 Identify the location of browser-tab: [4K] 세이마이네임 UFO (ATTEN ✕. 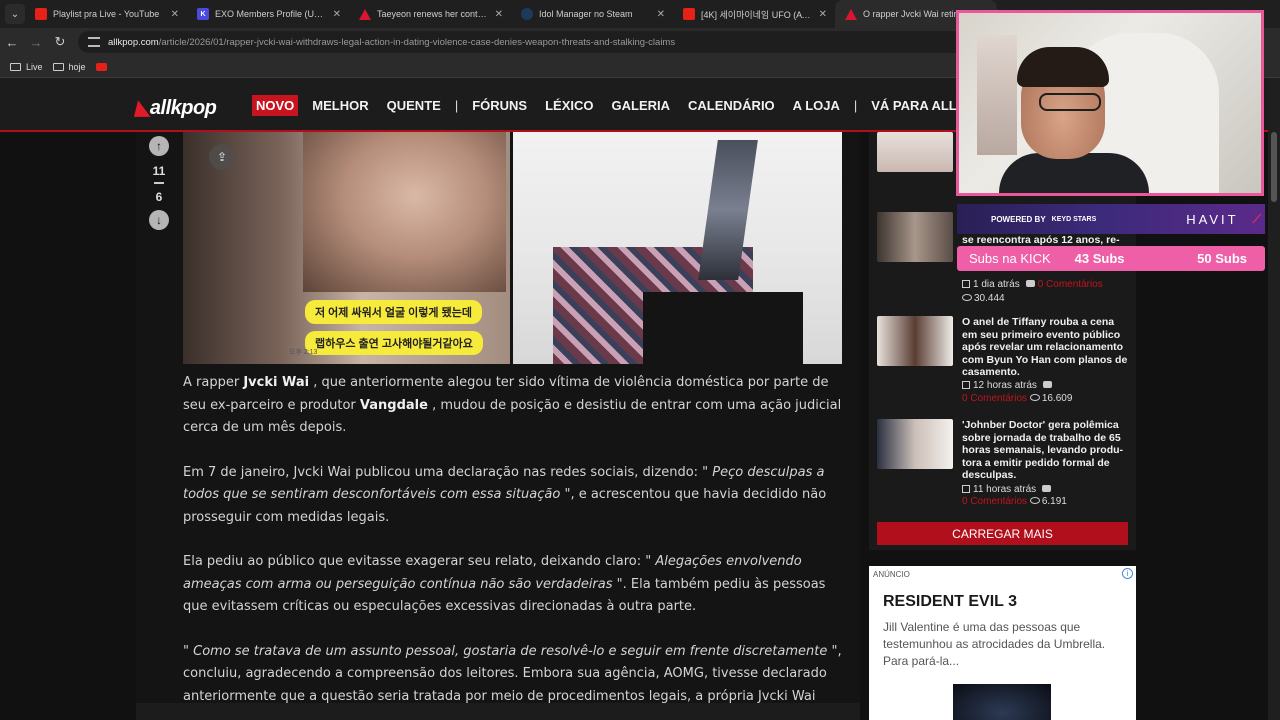
(754, 14).